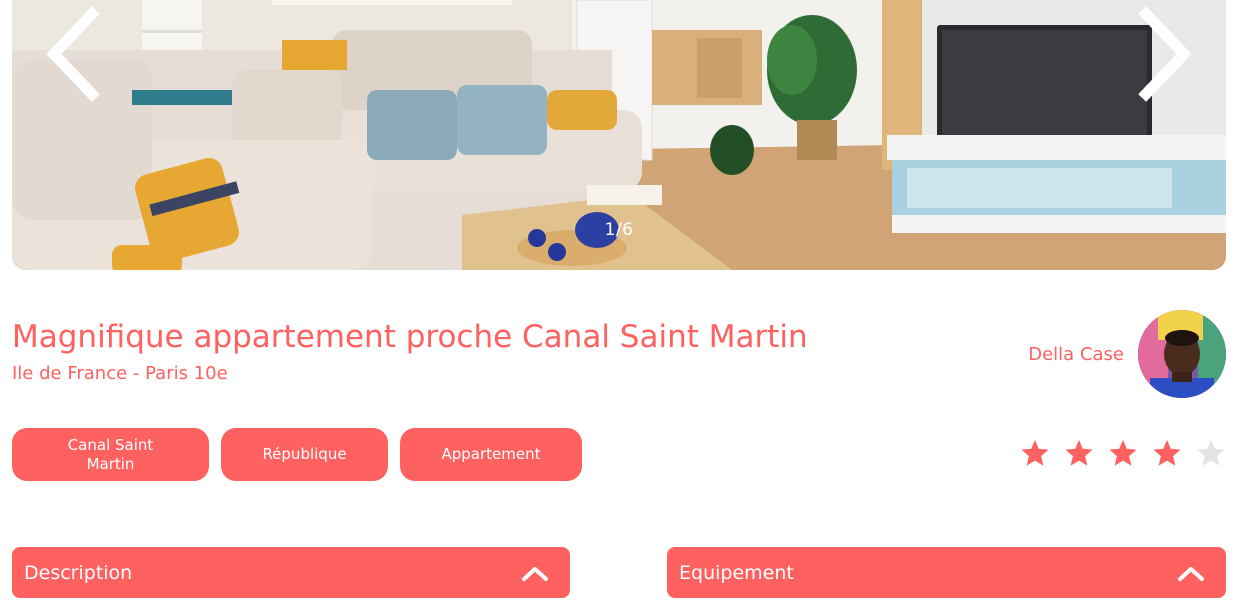  What do you see at coordinates (491, 454) in the screenshot?
I see `tag: Appartement` at bounding box center [491, 454].